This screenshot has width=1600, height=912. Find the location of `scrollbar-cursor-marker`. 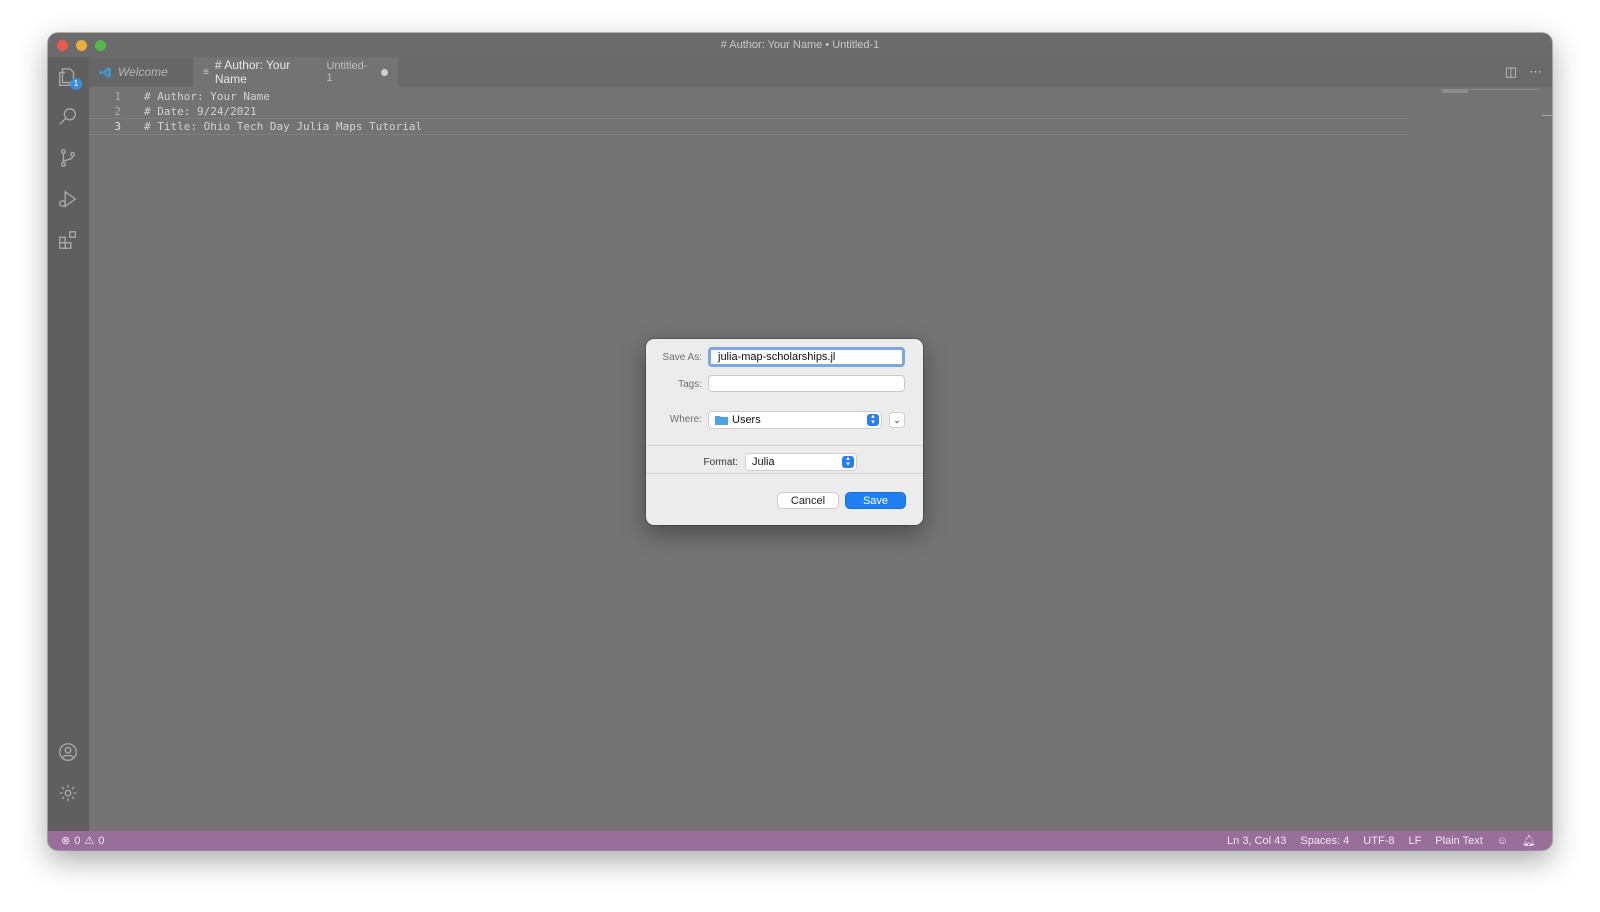

scrollbar-cursor-marker is located at coordinates (1547, 115).